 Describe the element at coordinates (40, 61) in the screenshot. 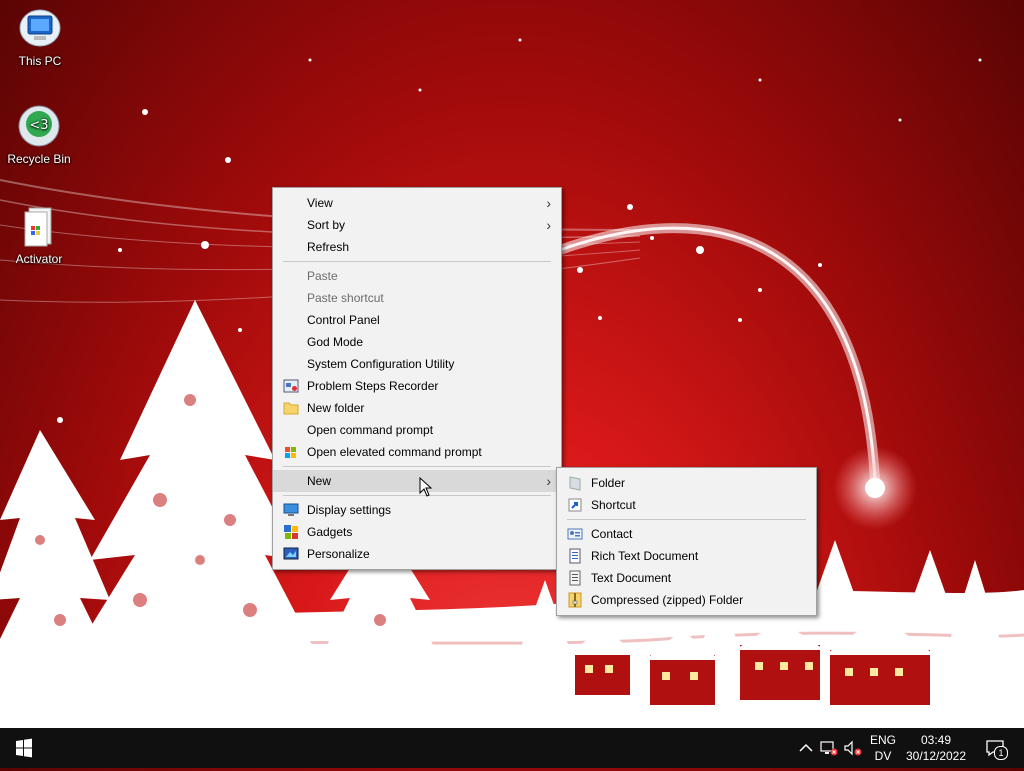

I see `desktop-icon-label: This PC` at that location.